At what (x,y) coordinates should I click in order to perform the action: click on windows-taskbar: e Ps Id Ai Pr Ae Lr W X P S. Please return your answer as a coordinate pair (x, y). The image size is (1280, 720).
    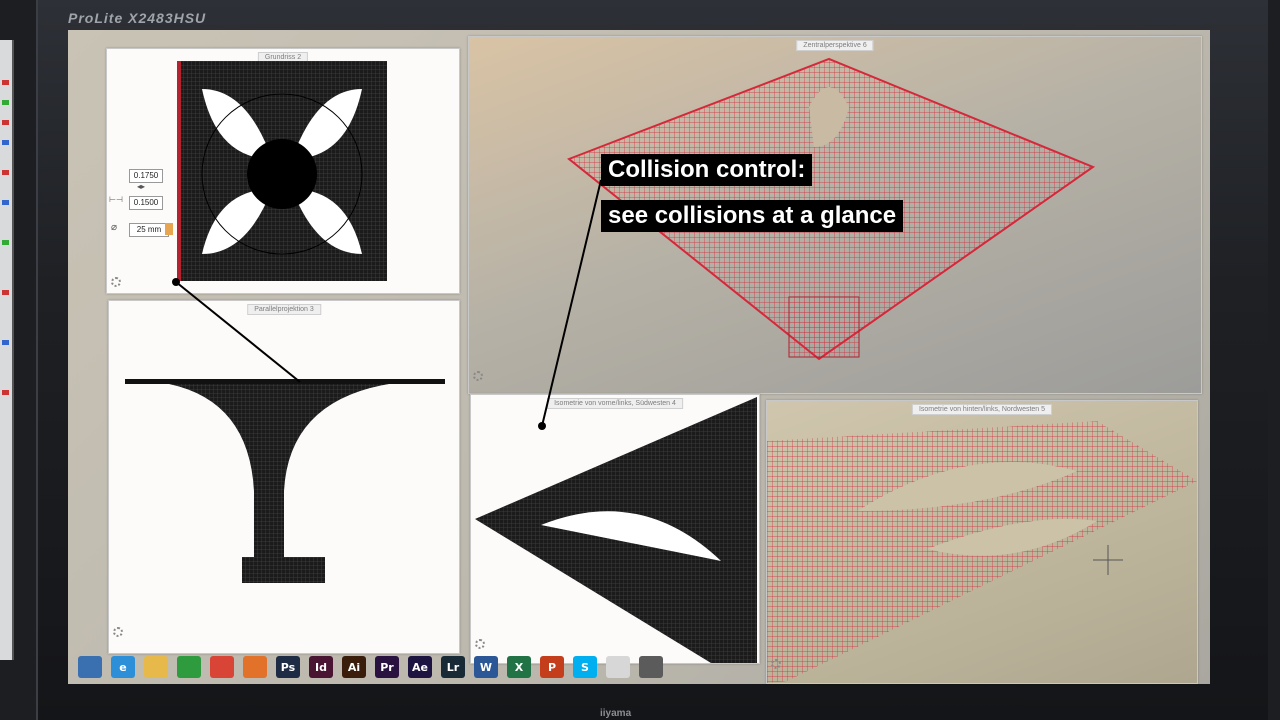
    Looking at the image, I should click on (415, 667).